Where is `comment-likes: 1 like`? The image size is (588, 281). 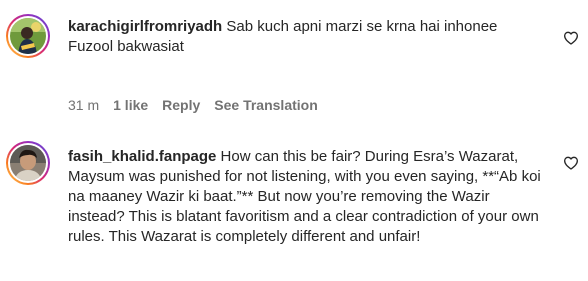 comment-likes: 1 like is located at coordinates (130, 105).